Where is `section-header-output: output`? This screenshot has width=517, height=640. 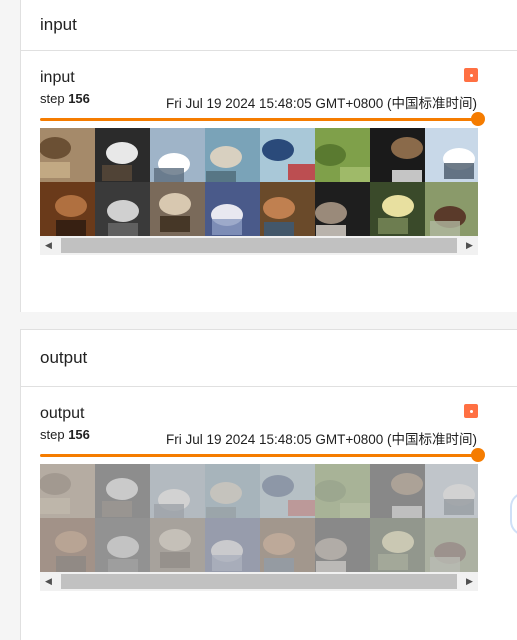
section-header-output: output is located at coordinates (269, 358).